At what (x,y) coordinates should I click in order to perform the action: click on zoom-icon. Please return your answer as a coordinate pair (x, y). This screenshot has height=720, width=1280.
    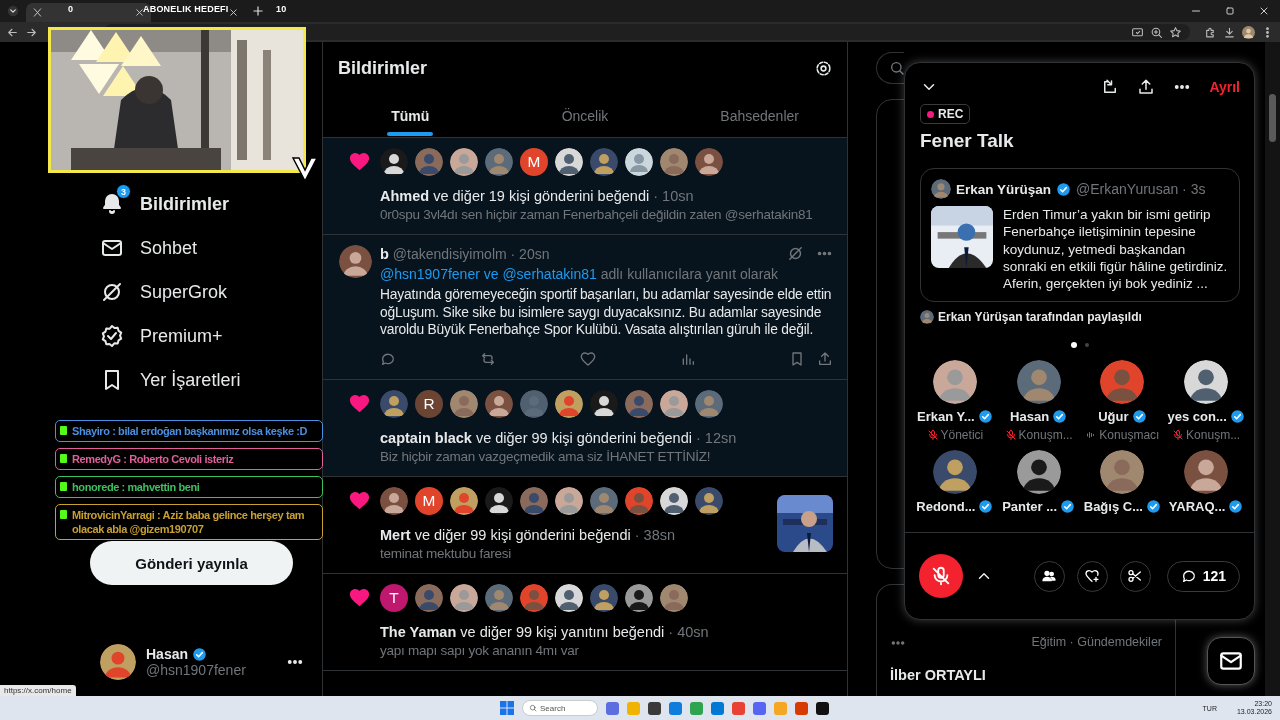
    Looking at the image, I should click on (1156, 32).